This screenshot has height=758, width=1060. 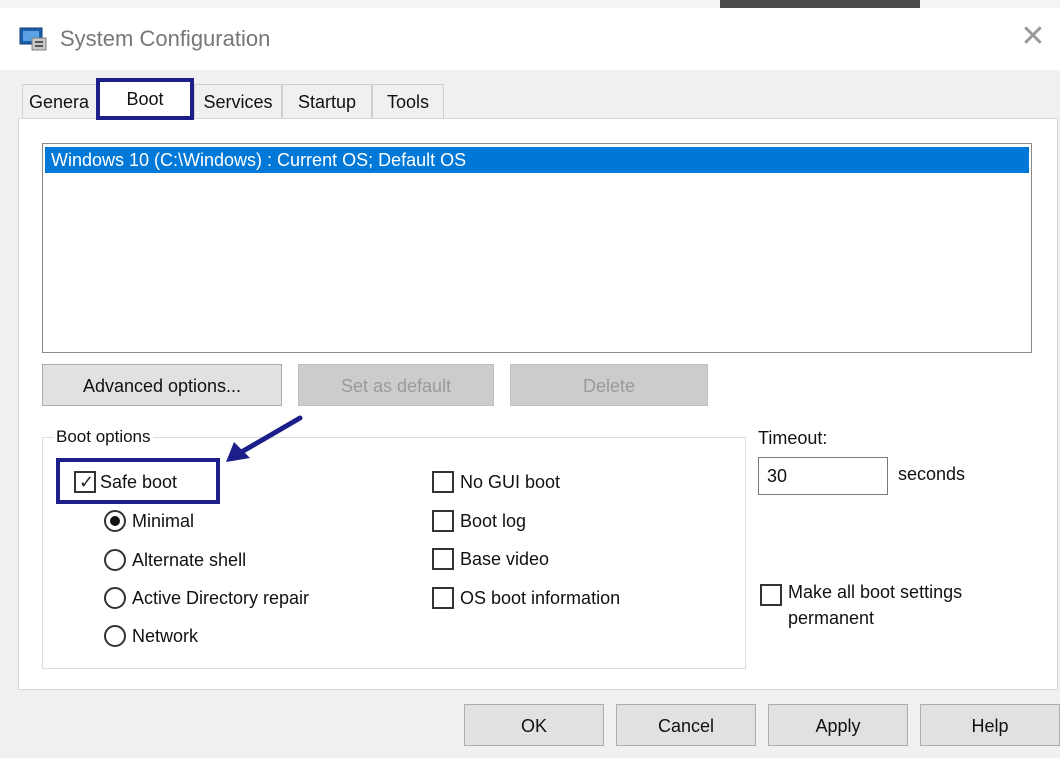 I want to click on make-permanent-checkbox, so click(x=771, y=595).